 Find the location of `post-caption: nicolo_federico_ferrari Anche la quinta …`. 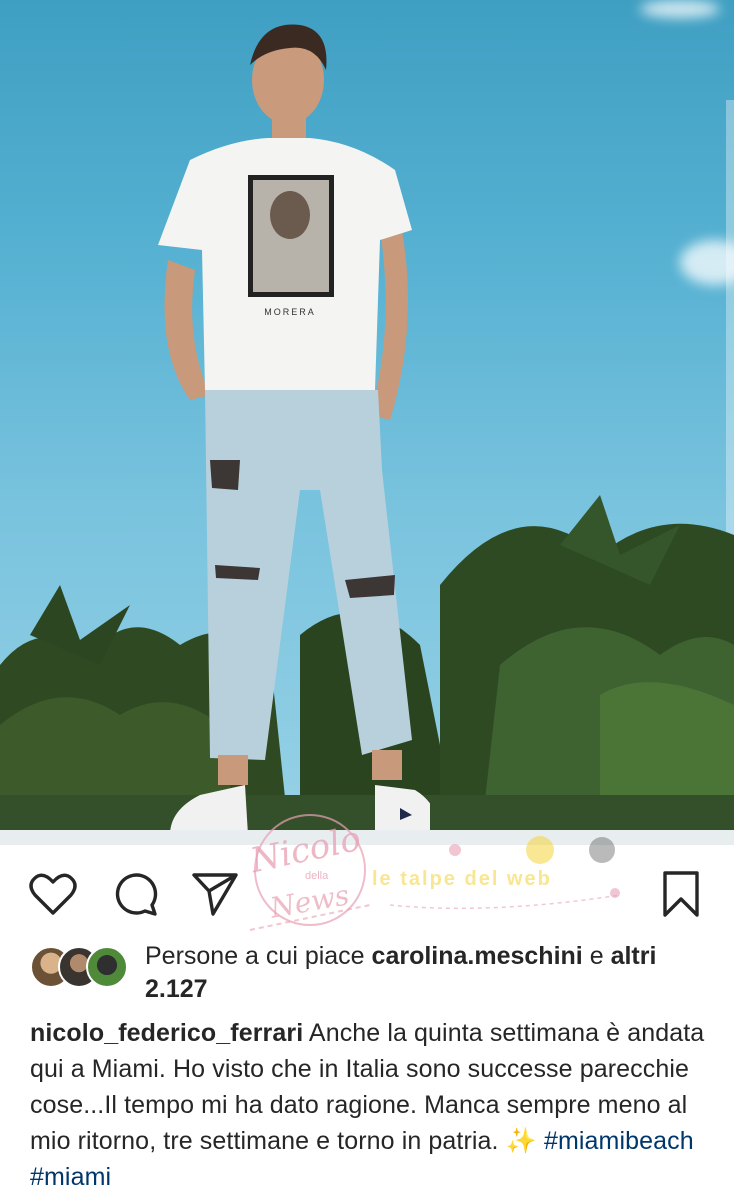

post-caption: nicolo_federico_ferrari Anche la quinta … is located at coordinates (375, 1105).